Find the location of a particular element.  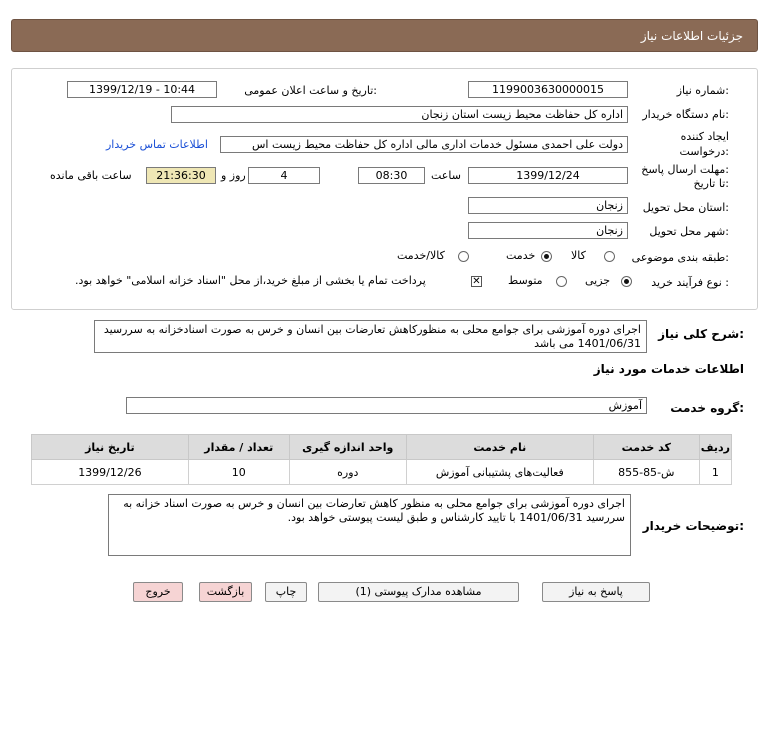

process-label: نوع فرآیند خرید : is located at coordinates (690, 282).